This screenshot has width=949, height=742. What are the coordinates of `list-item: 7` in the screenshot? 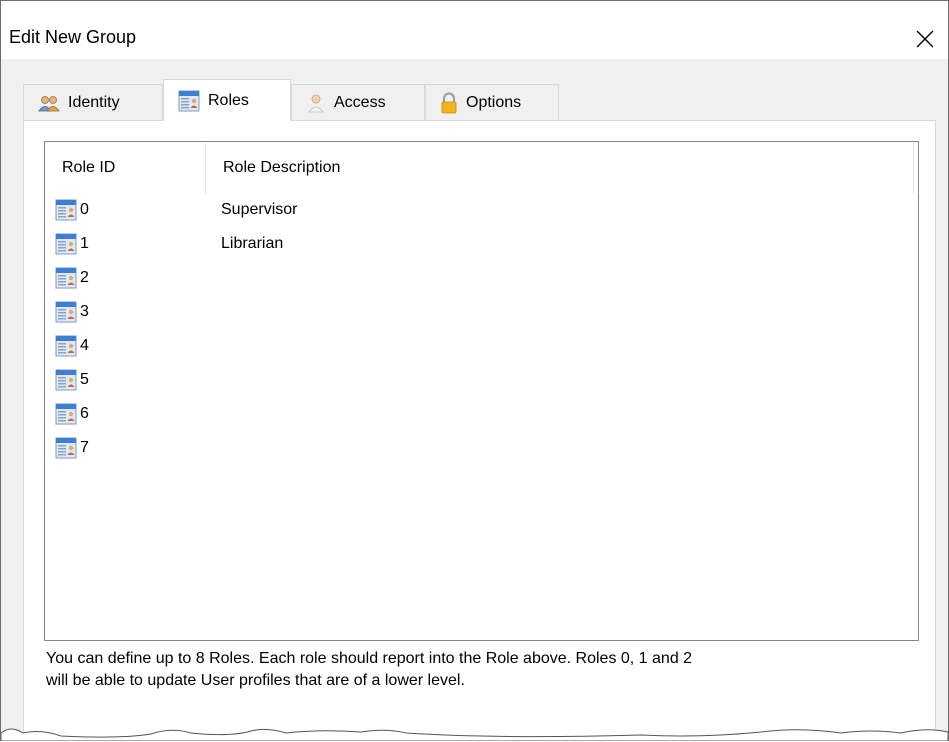 It's located at (481, 449).